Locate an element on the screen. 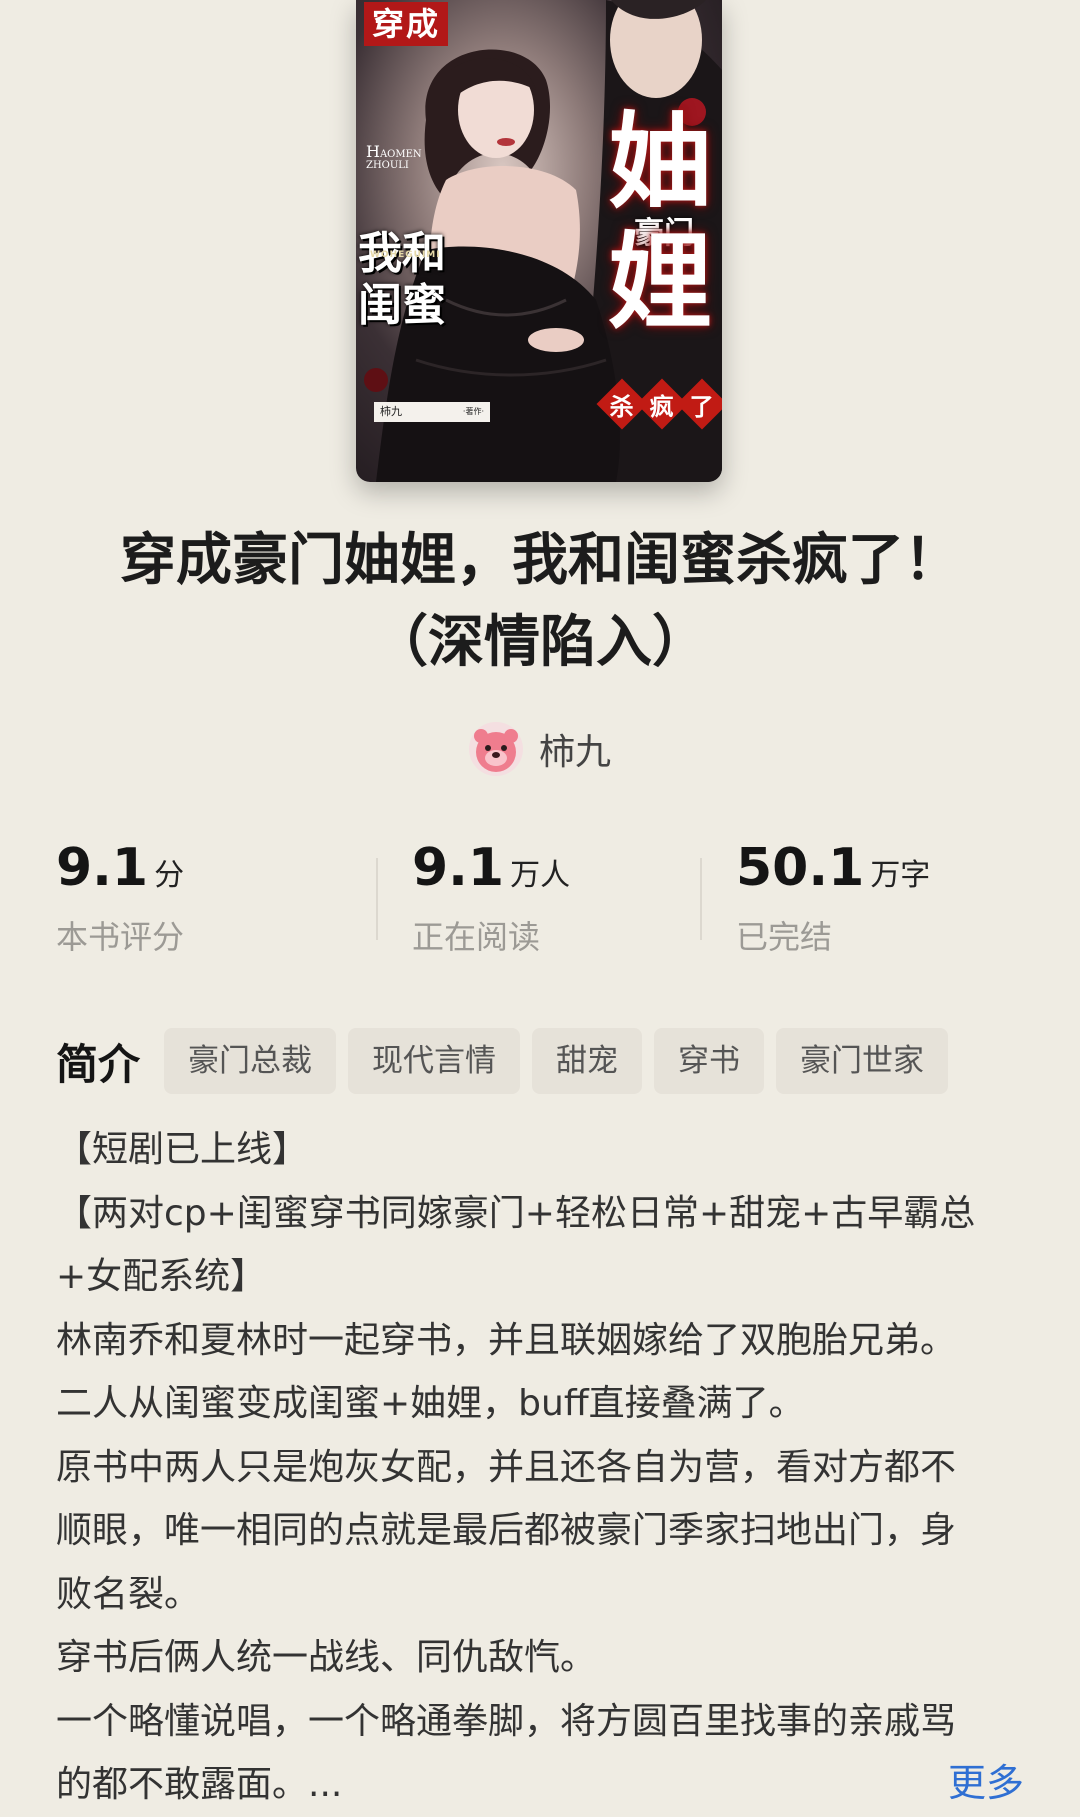  stat-rating-unit: 分 is located at coordinates (169, 875).